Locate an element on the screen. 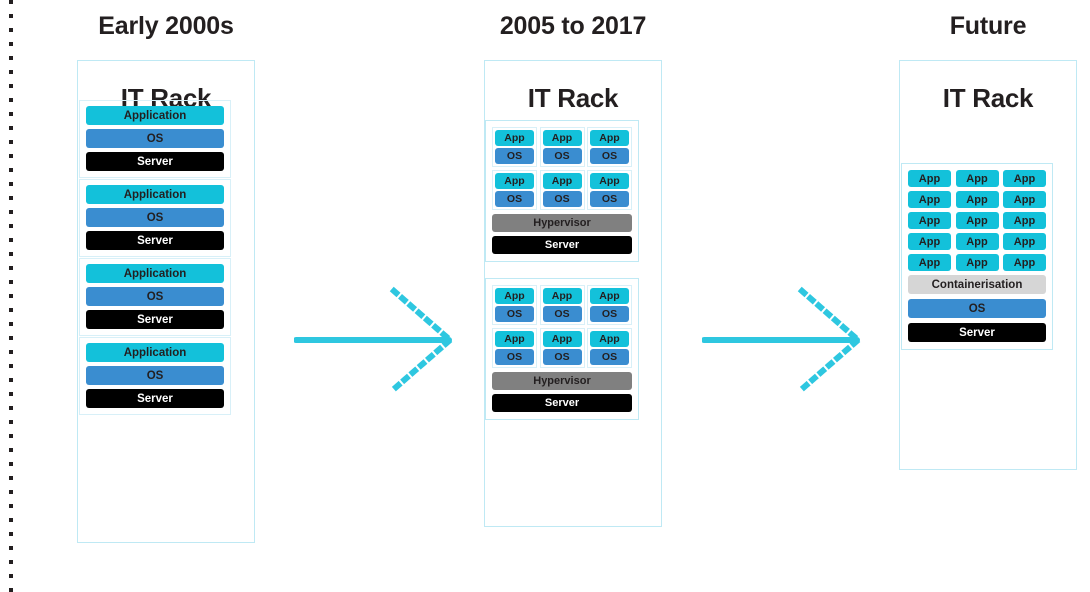 This screenshot has height=592, width=1090. column-title-2005-to-2017: 2005 to 2017 is located at coordinates (573, 26).